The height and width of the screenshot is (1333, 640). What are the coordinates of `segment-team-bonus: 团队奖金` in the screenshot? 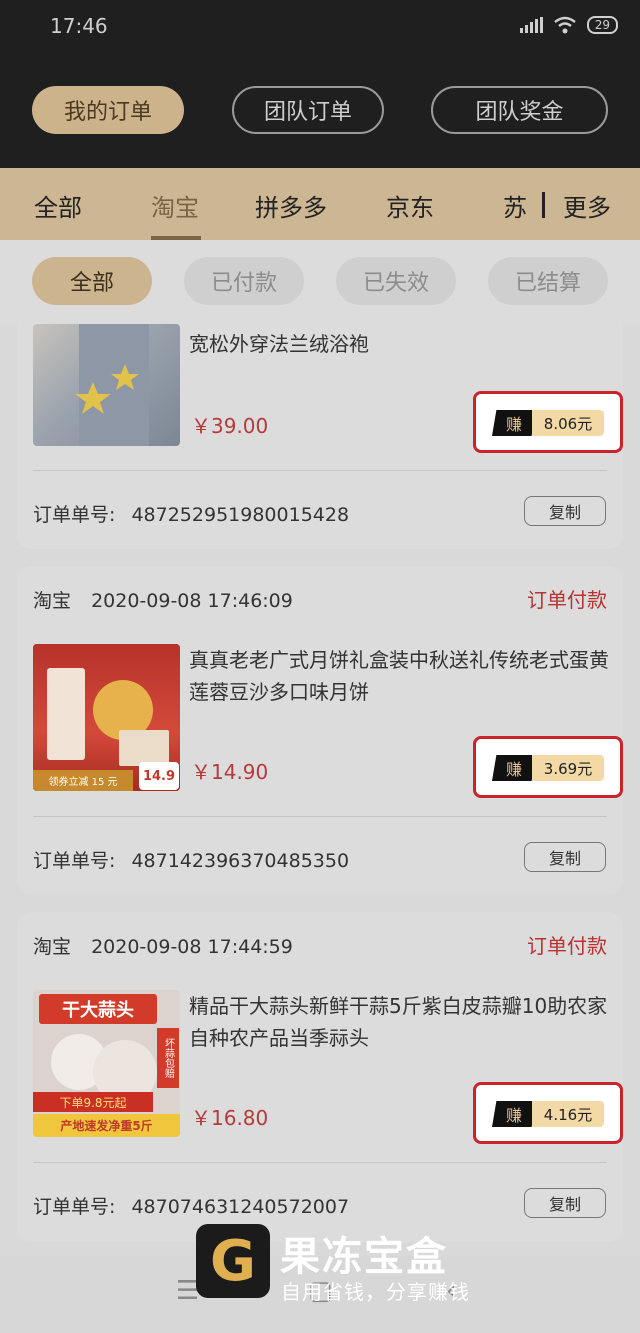 It's located at (519, 110).